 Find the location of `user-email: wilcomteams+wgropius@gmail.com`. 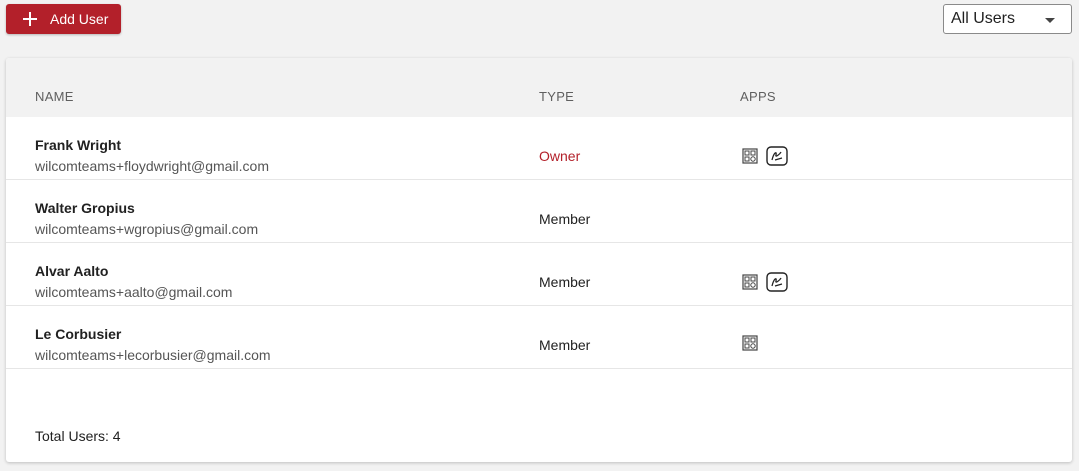

user-email: wilcomteams+wgropius@gmail.com is located at coordinates (147, 229).